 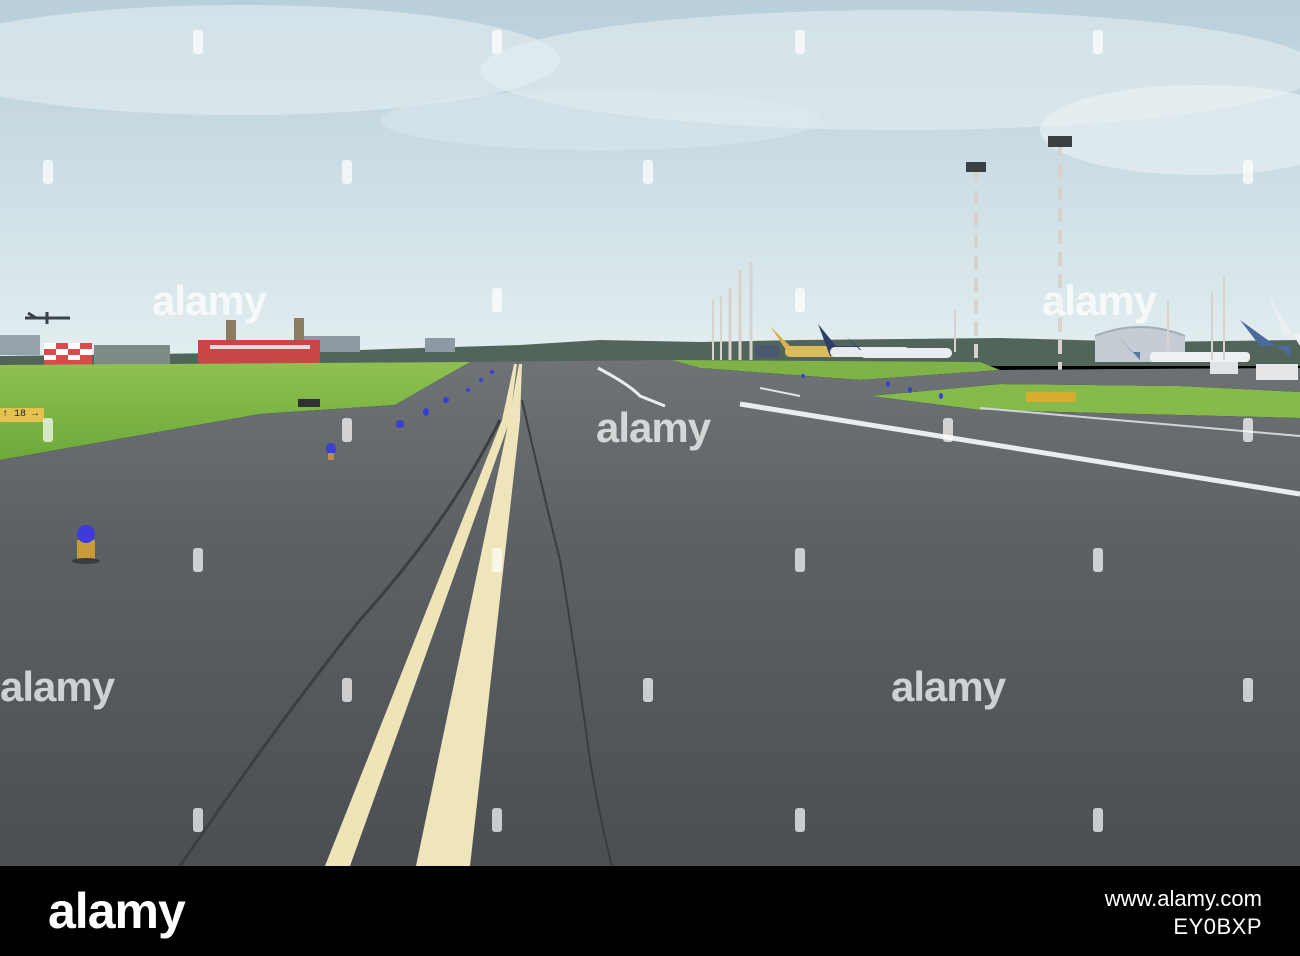 I want to click on service-vehicle, so click(x=1277, y=372).